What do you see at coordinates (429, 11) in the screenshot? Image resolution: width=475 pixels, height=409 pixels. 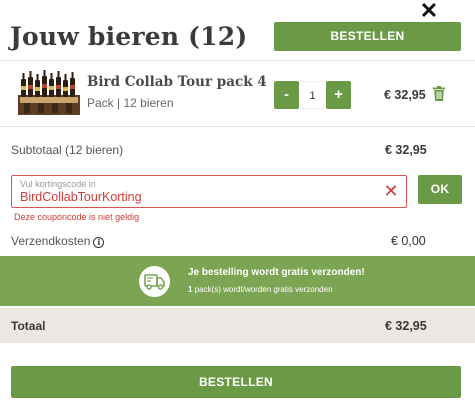 I see `close-icon: ✕` at bounding box center [429, 11].